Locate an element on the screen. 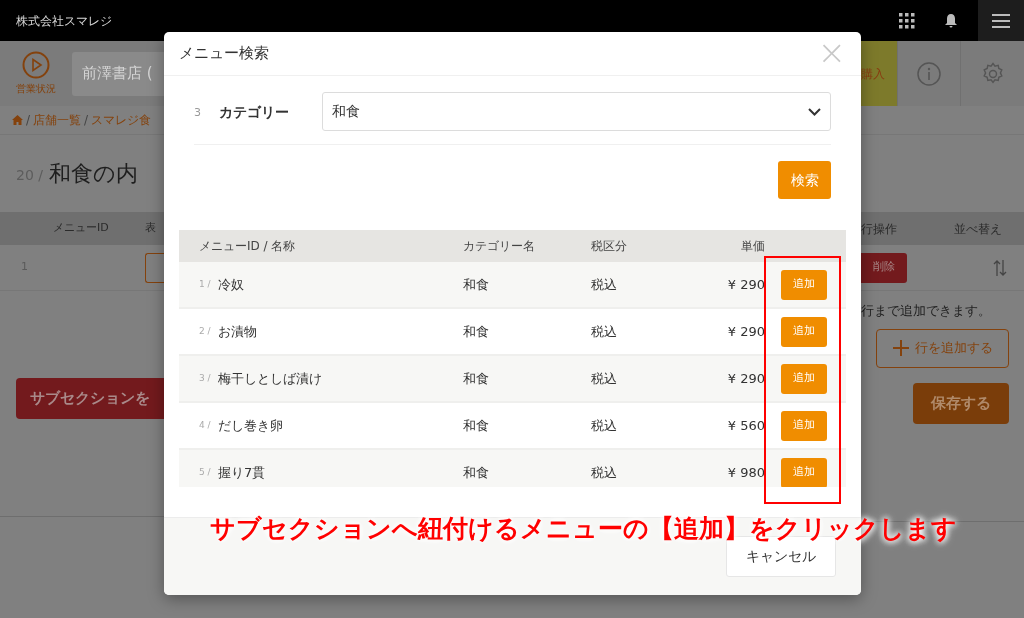  sort-icon is located at coordinates (1000, 267).